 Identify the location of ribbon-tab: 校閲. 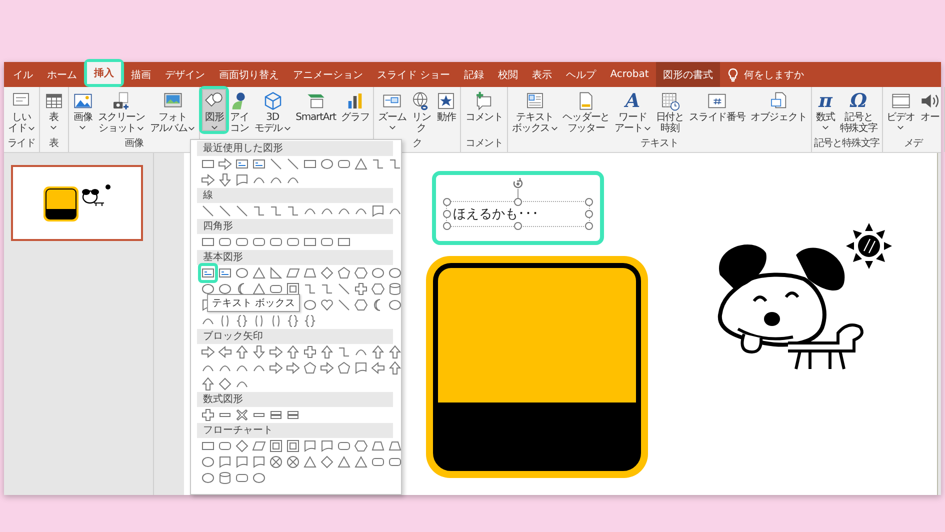
(508, 74).